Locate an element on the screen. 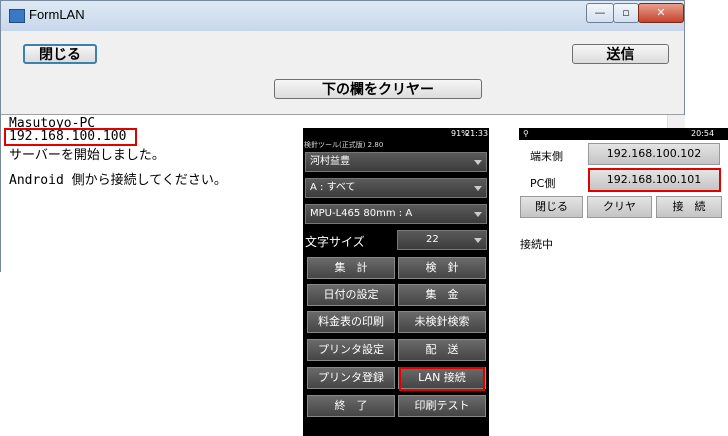  menu-unread-search-button: 未検針検索 is located at coordinates (442, 322).